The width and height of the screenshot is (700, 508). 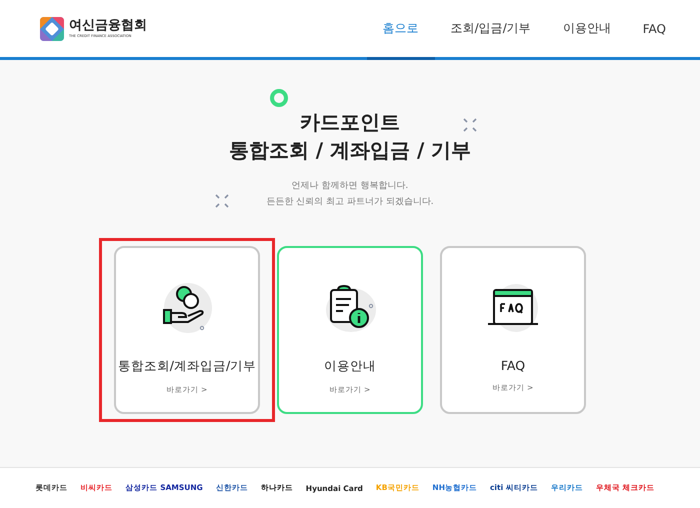 What do you see at coordinates (350, 150) in the screenshot?
I see `hero-title: 통합조회 / 계좌입금 / 기부` at bounding box center [350, 150].